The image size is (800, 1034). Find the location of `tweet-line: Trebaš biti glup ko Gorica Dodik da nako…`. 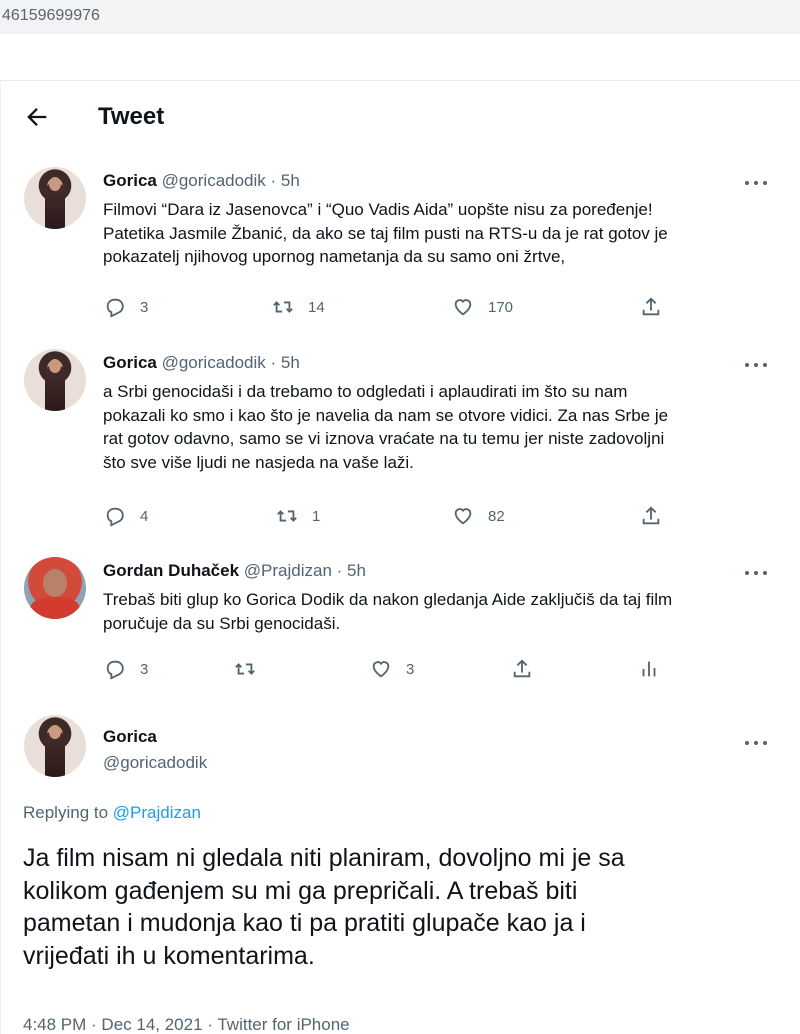

tweet-line: Trebaš biti glup ko Gorica Dodik da nako… is located at coordinates (388, 599).